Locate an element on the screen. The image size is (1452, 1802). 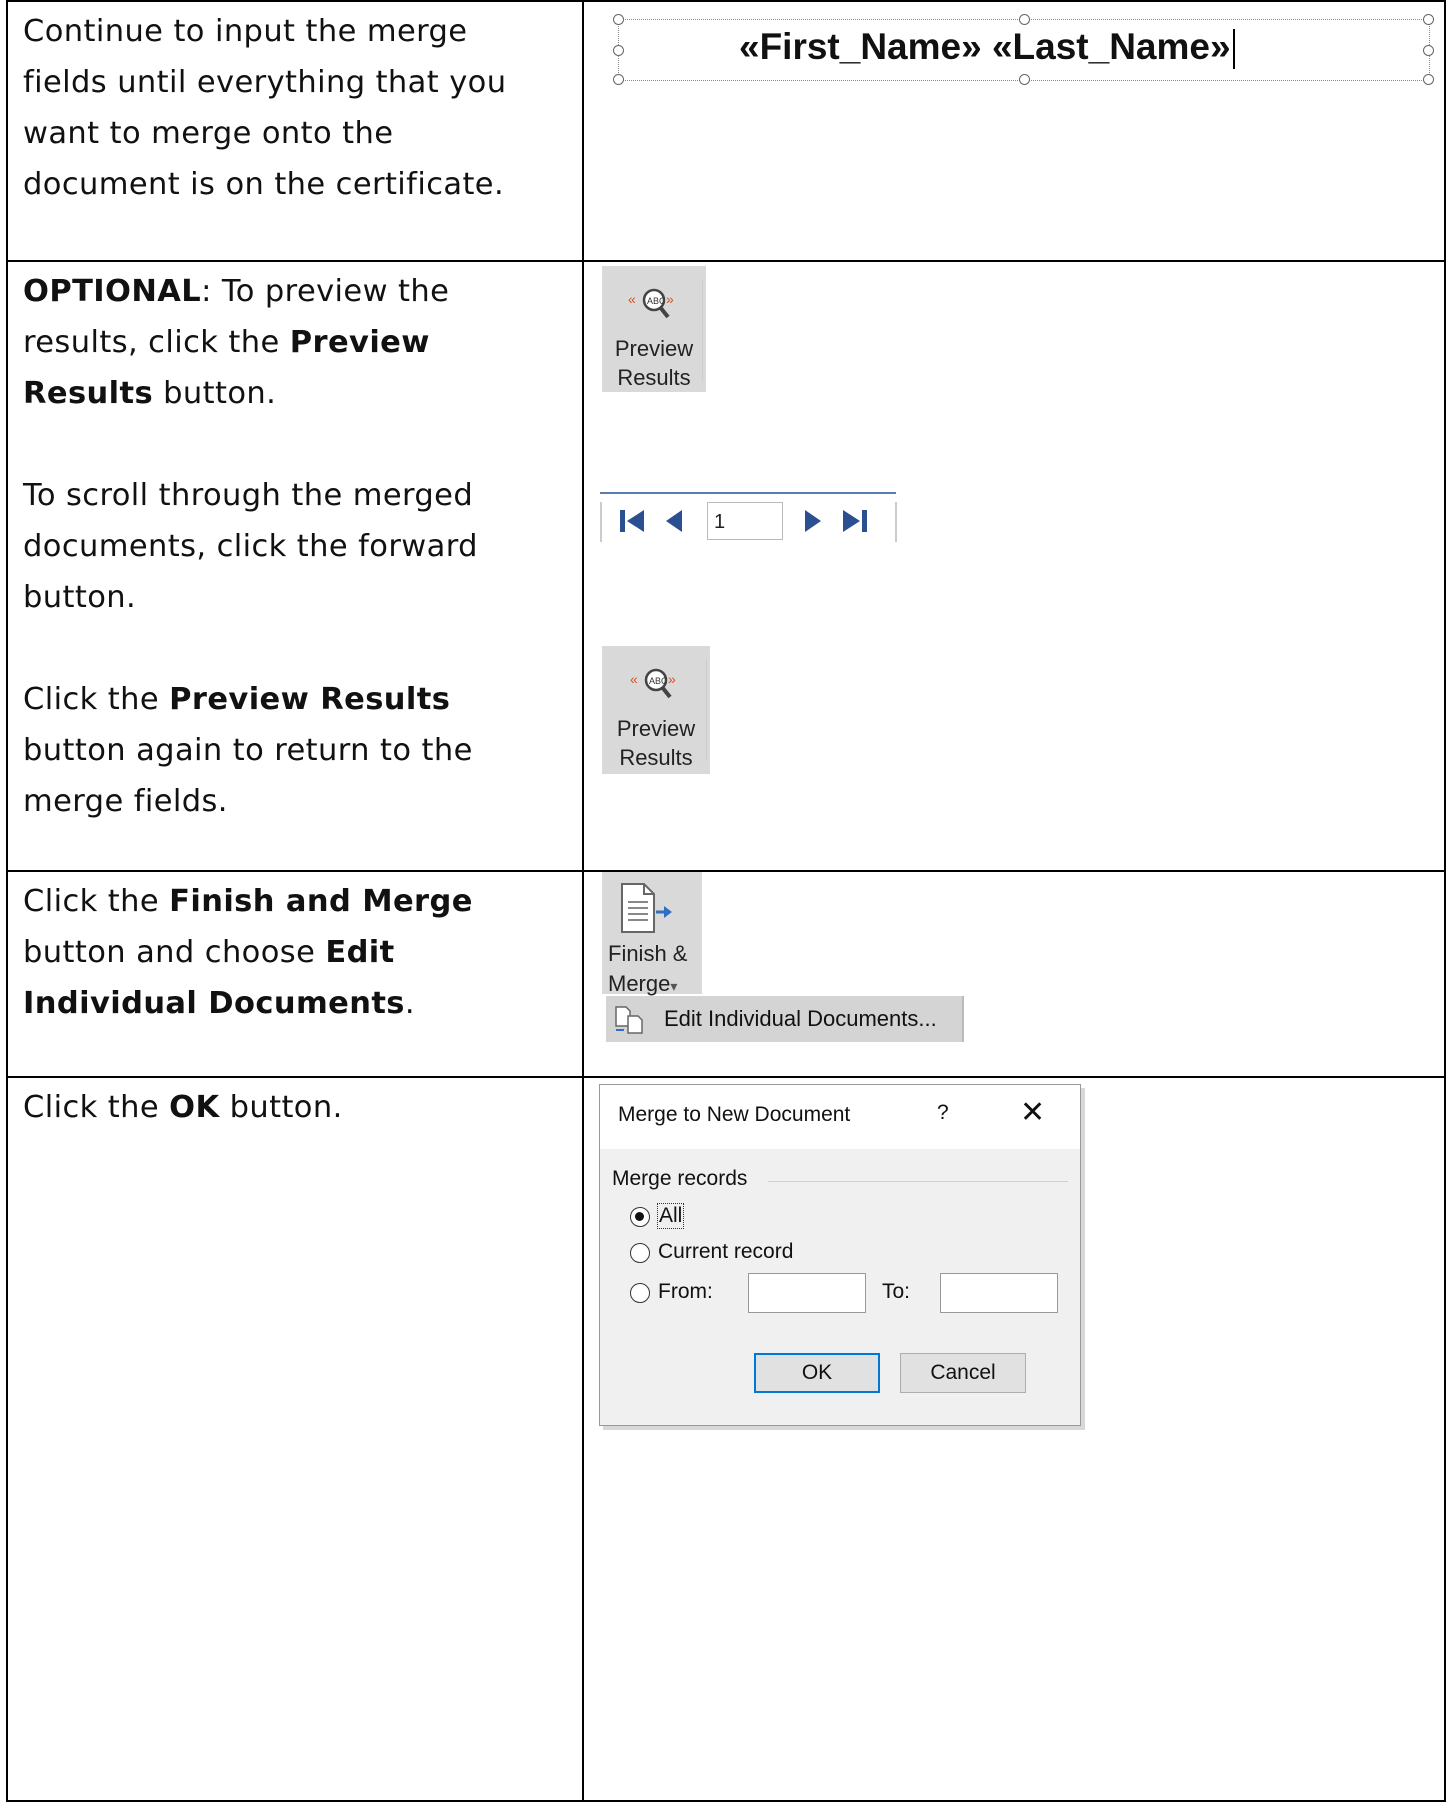
first-record-icon is located at coordinates (633, 521).